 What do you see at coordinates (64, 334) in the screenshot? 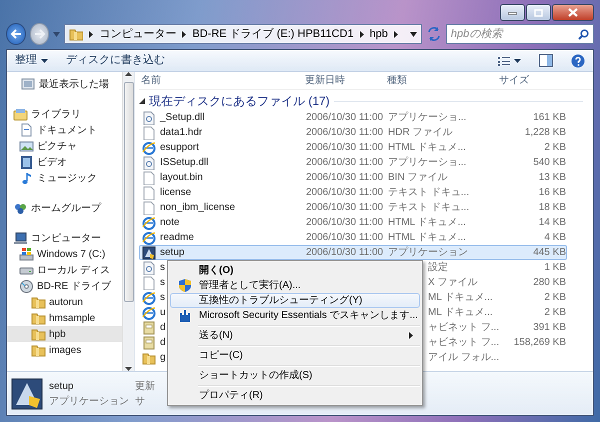
I see `nav-item: hpb` at bounding box center [64, 334].